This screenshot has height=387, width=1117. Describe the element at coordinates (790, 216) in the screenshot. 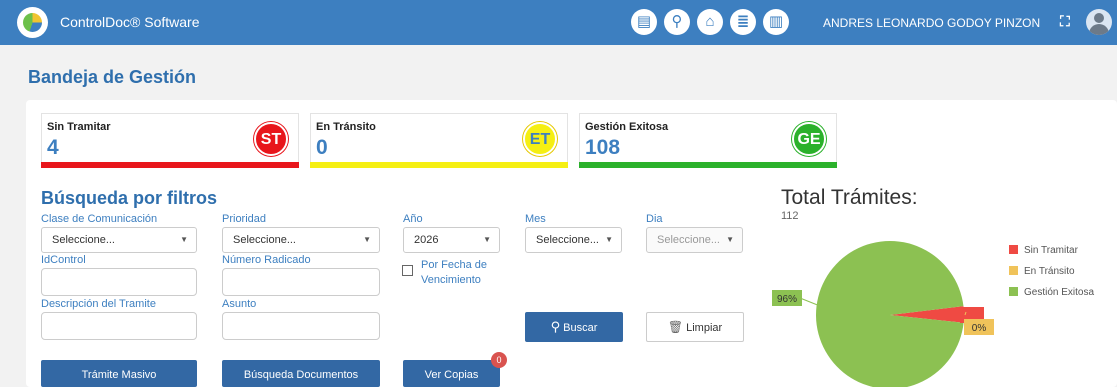

I see `chart-total: 112` at that location.